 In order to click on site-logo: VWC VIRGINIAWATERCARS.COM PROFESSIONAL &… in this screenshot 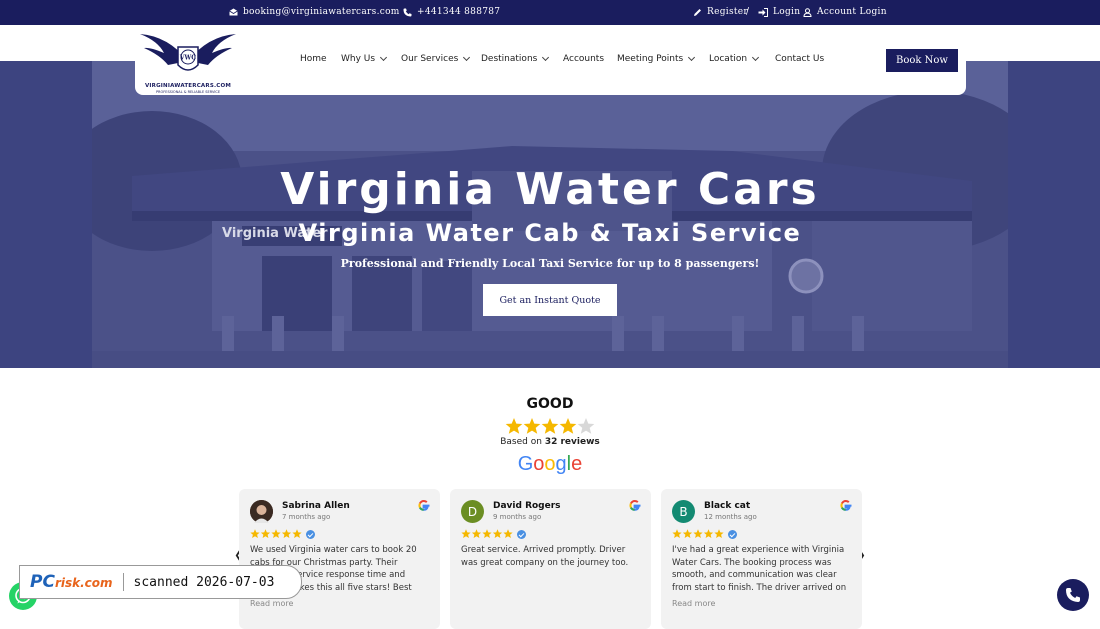, I will do `click(188, 62)`.